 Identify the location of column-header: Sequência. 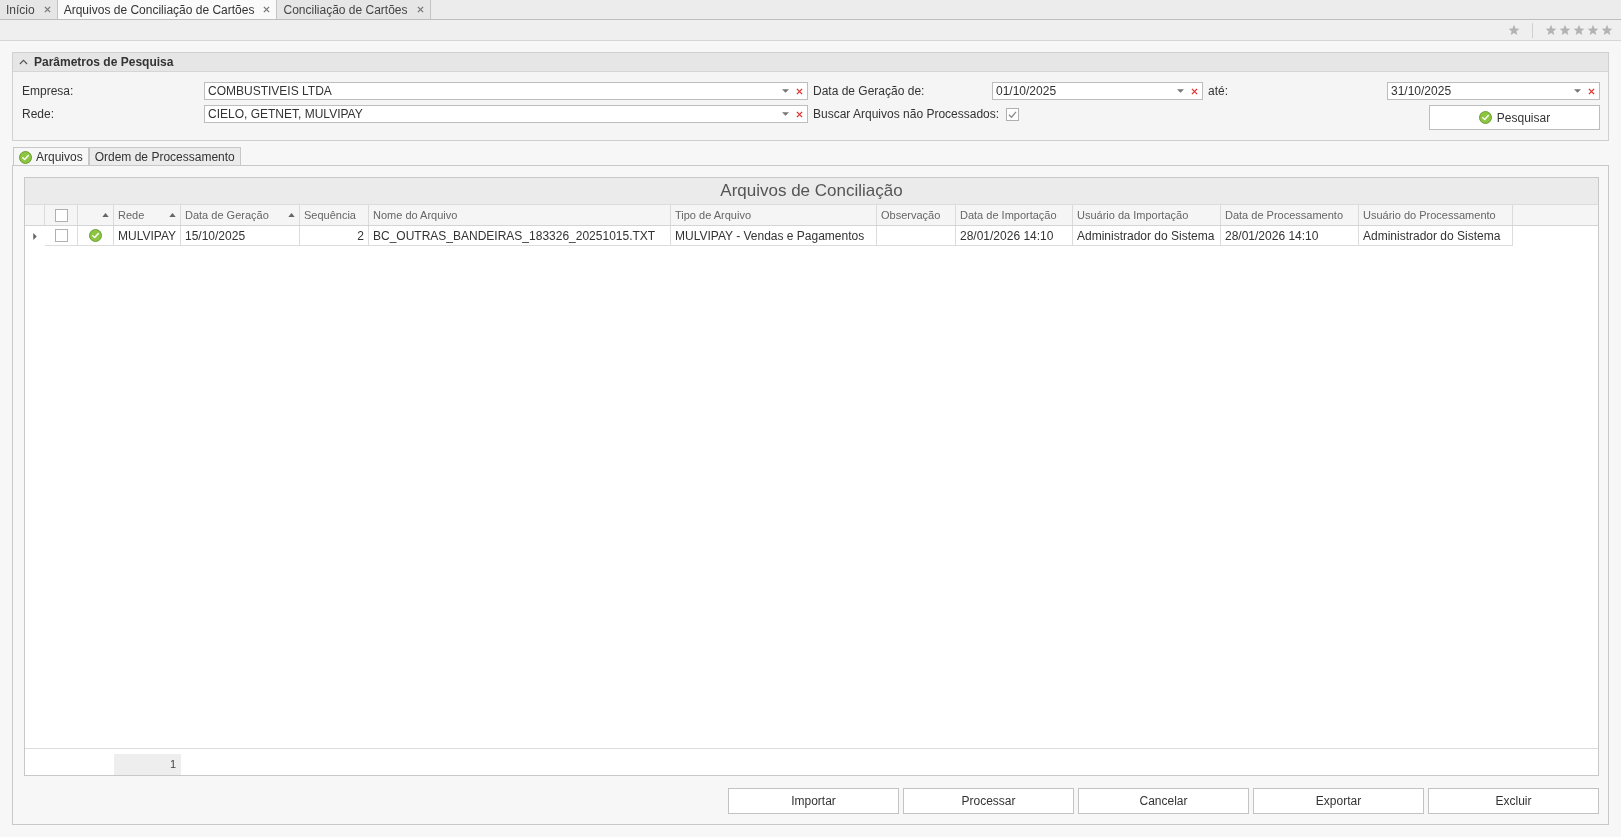
(334, 215).